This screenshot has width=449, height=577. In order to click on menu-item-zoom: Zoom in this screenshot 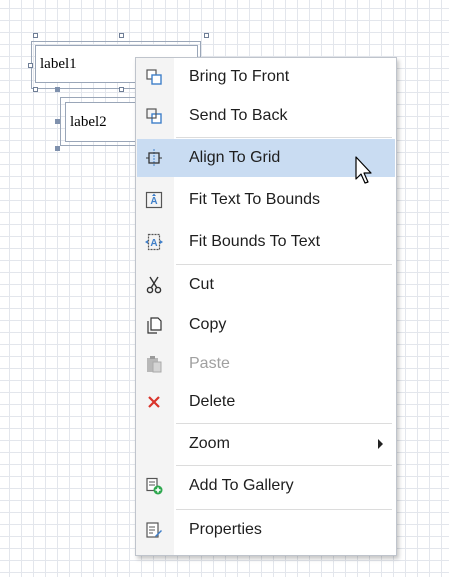, I will do `click(266, 444)`.